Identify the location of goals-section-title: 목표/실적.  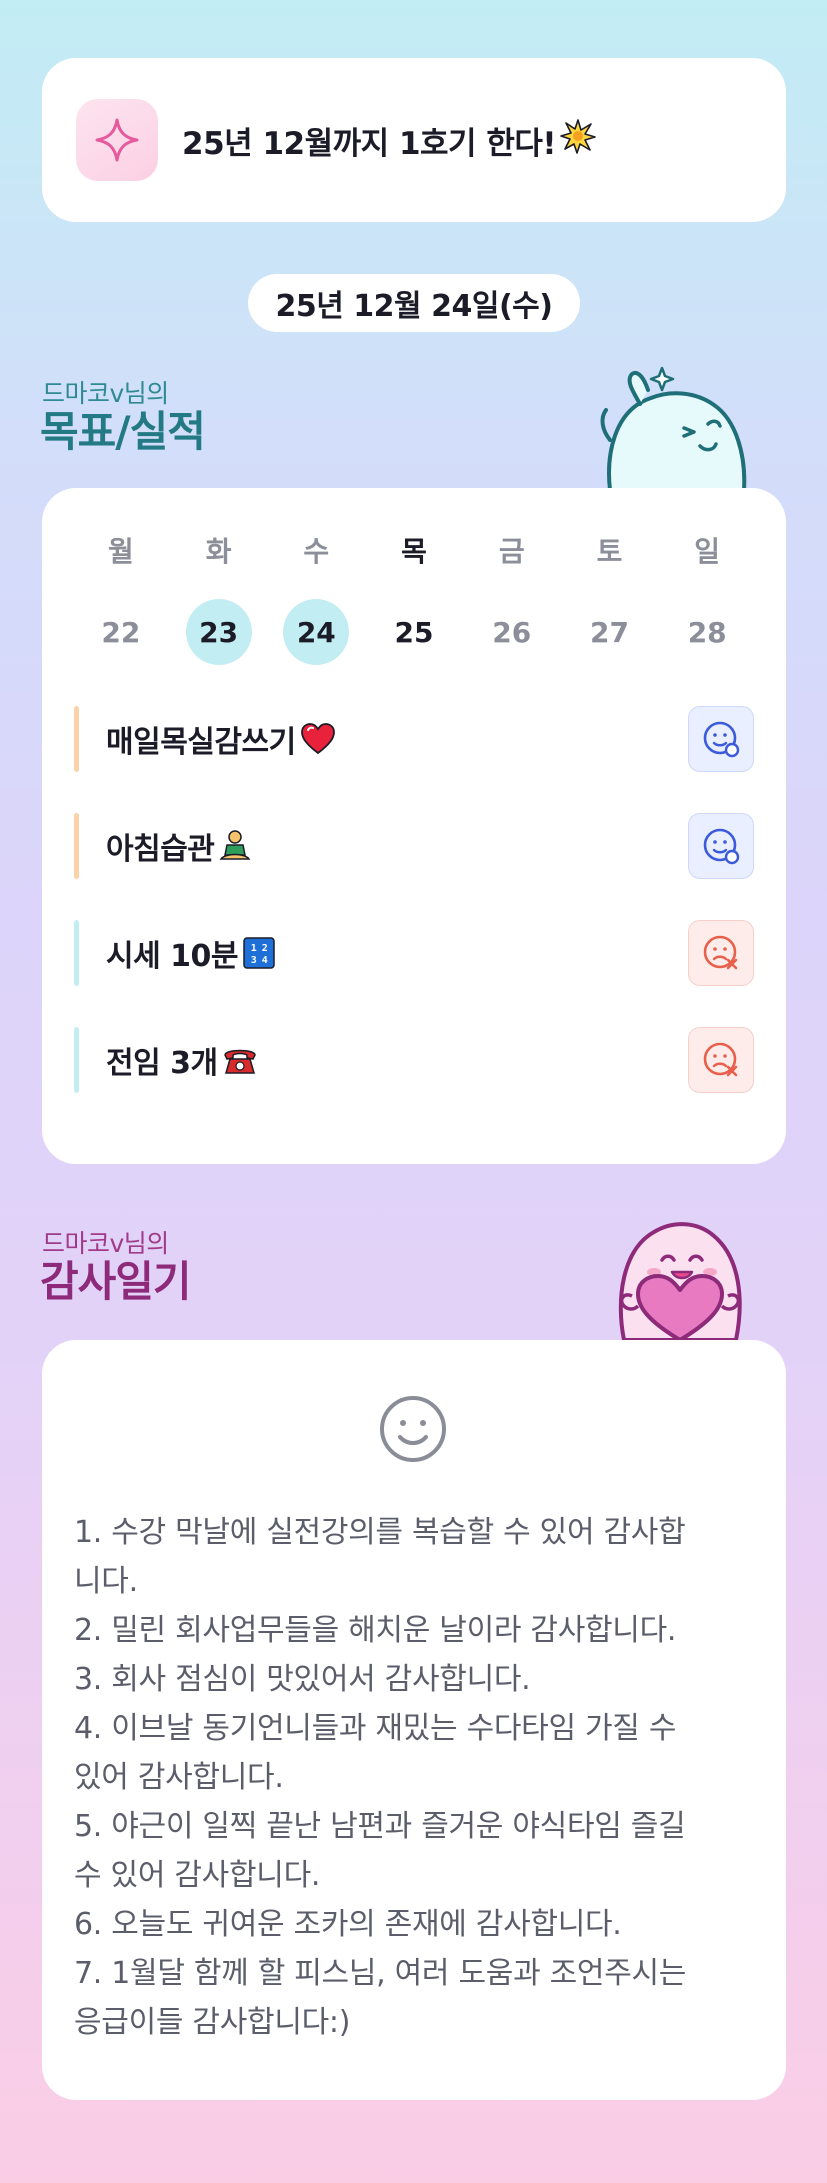
(123, 431).